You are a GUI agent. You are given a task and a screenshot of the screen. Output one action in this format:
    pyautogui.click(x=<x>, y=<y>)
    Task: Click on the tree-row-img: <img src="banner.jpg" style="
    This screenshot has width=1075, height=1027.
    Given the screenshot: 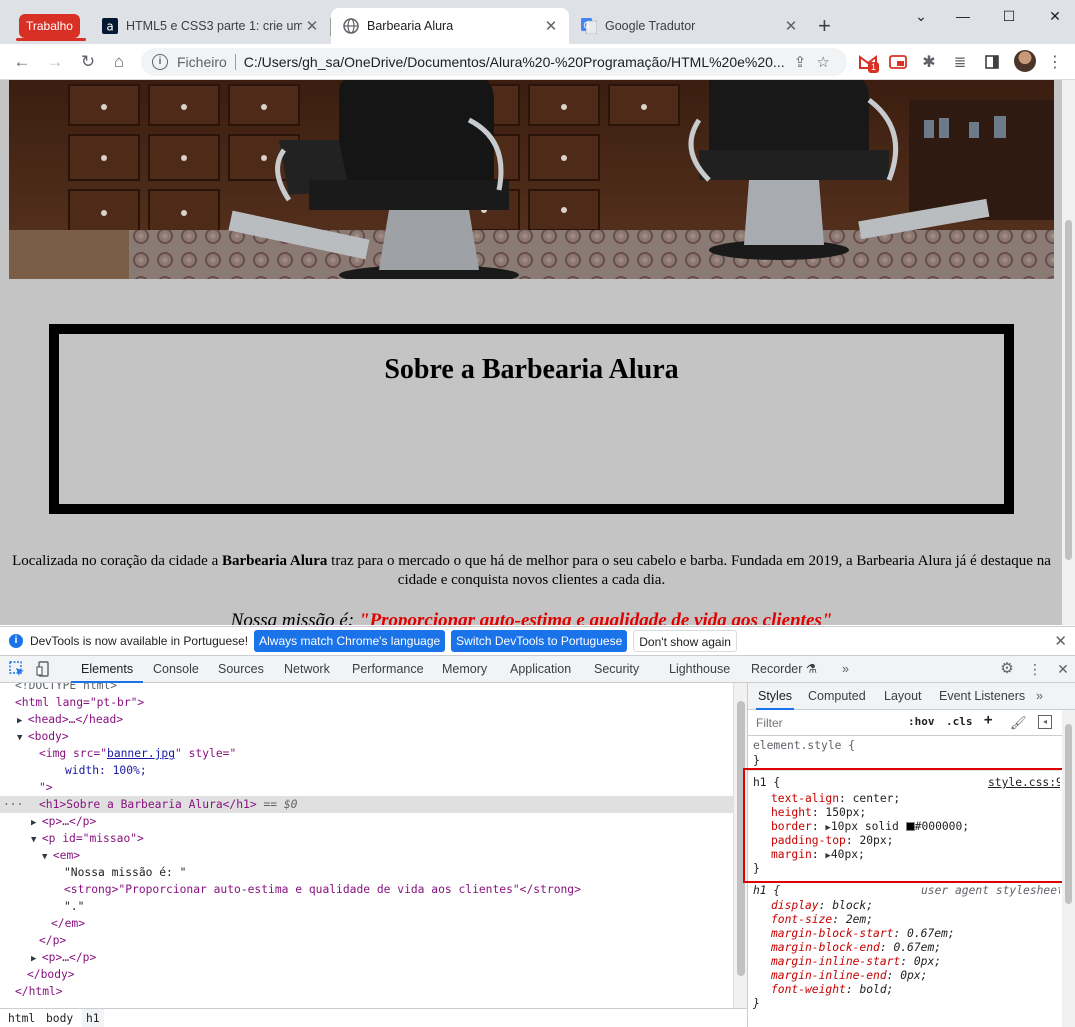 What is the action you would take?
    pyautogui.click(x=366, y=753)
    